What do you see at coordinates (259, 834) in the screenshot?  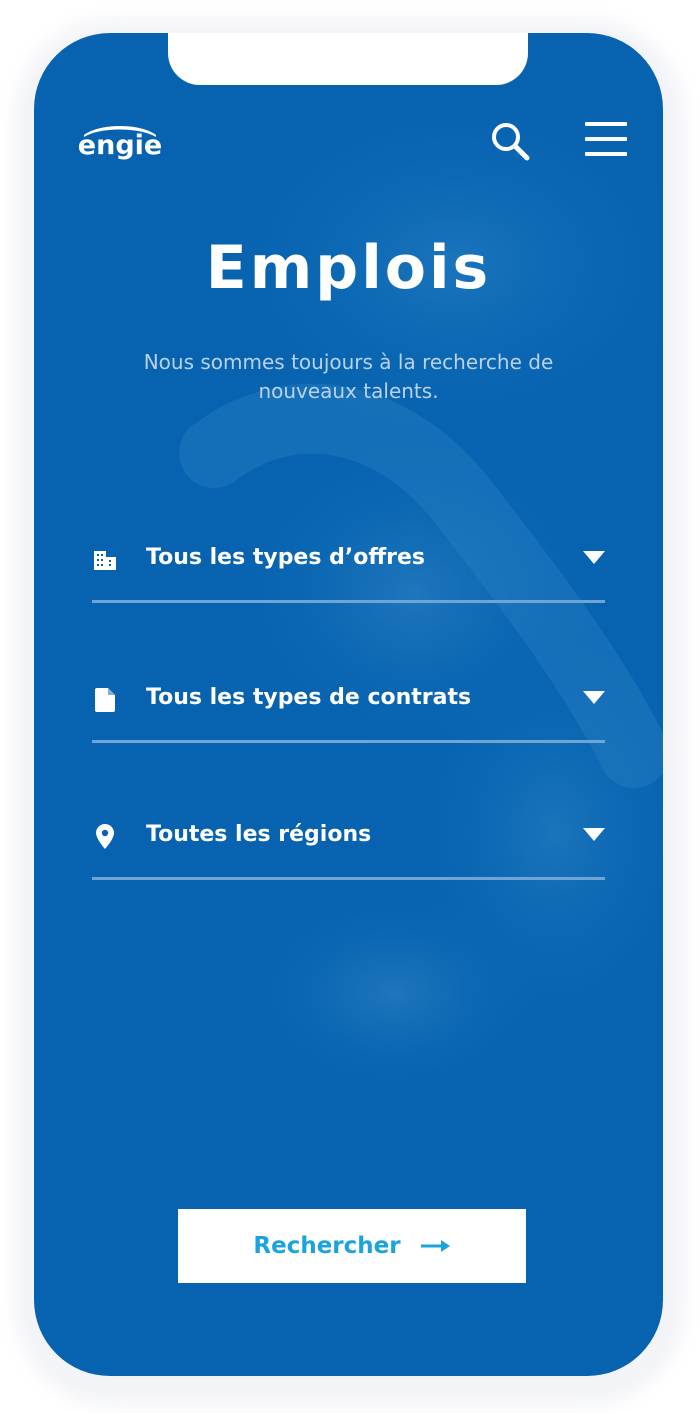 I see `region-label: Toutes les régions` at bounding box center [259, 834].